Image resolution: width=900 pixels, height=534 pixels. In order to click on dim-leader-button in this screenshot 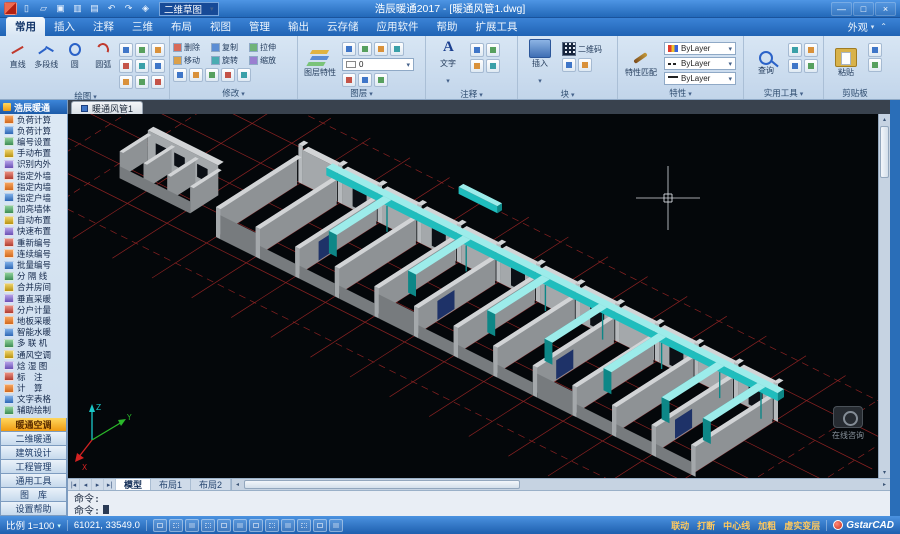, I will do `click(493, 50)`.